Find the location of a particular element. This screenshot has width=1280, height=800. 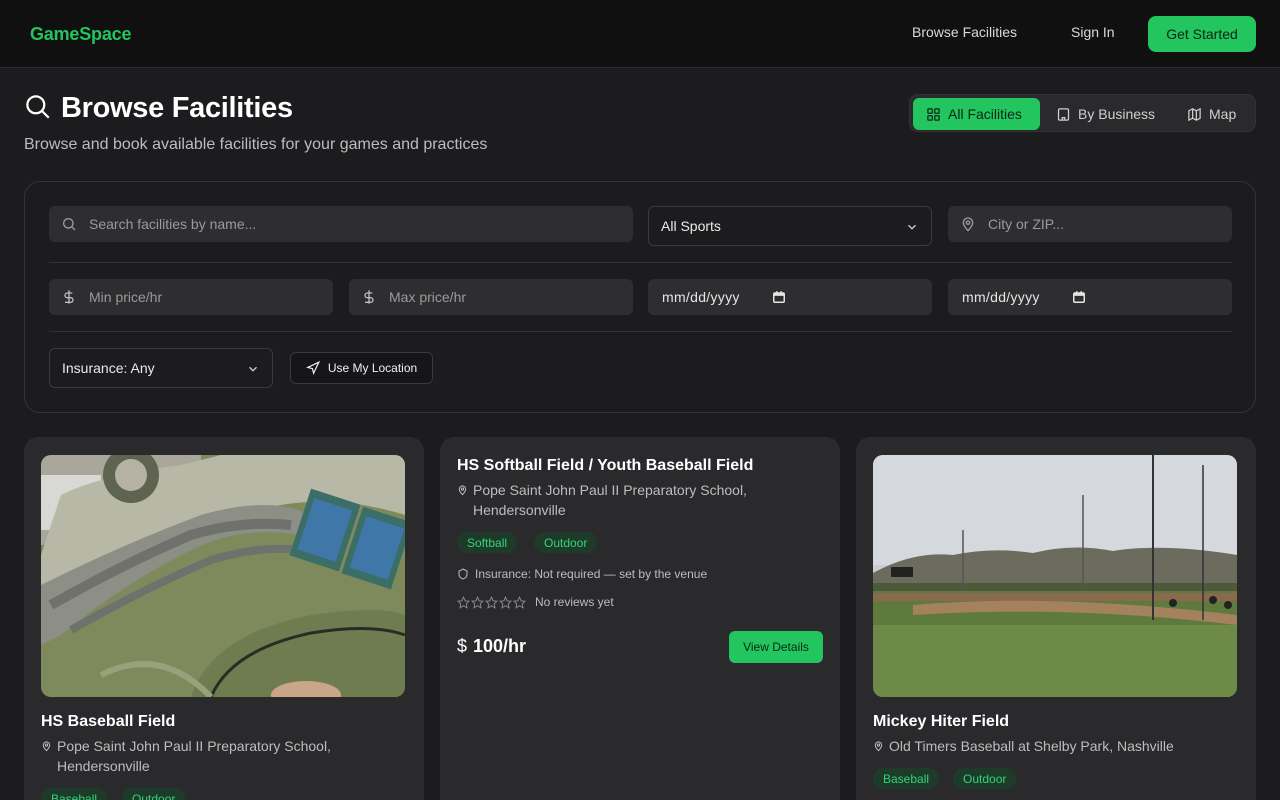

max-price-placeholder: Max price/hr is located at coordinates (428, 297).